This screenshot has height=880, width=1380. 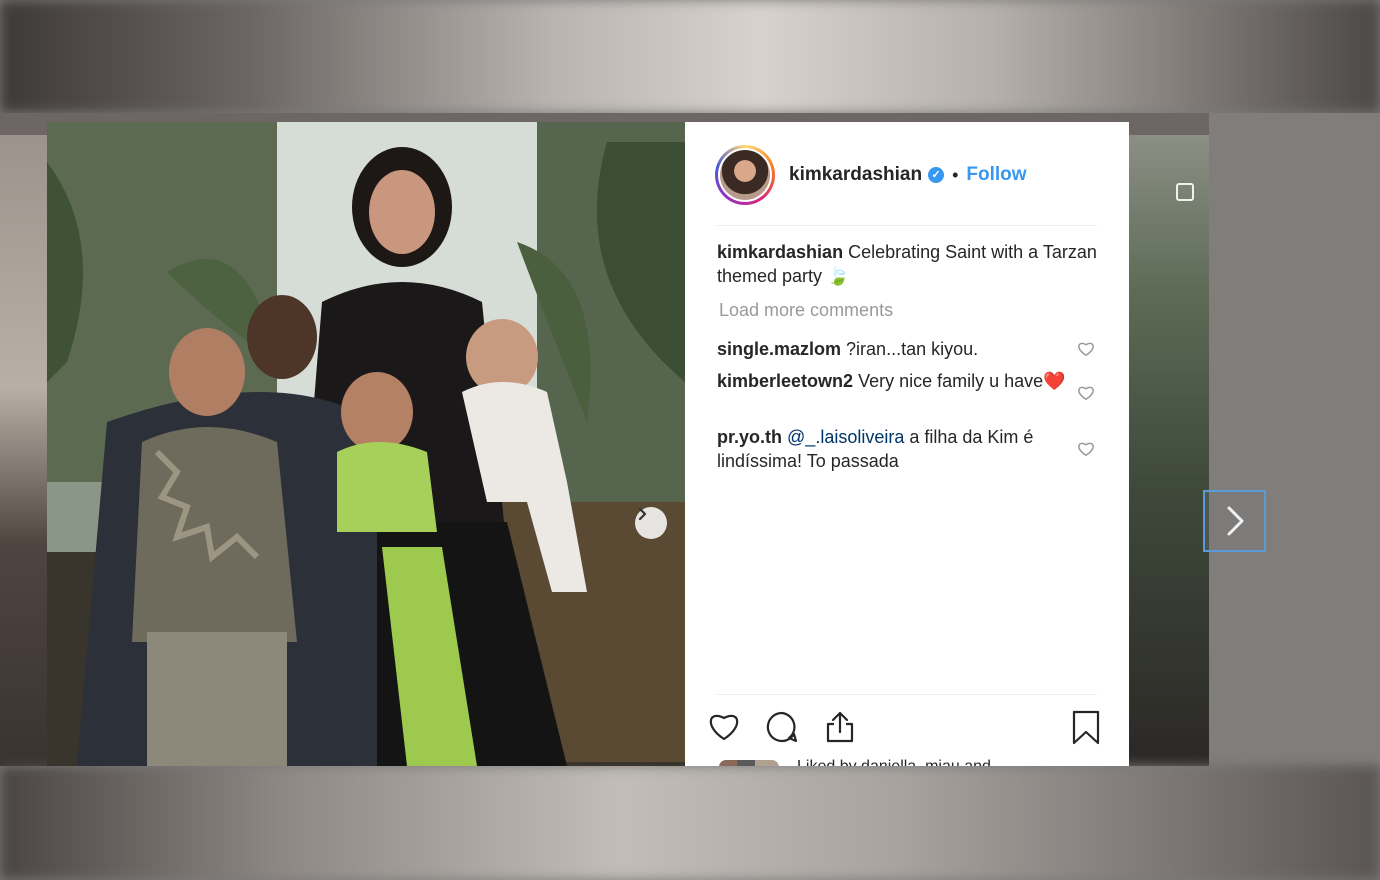 What do you see at coordinates (845, 437) in the screenshot?
I see `comment-mention-link: @_.laisoliveira` at bounding box center [845, 437].